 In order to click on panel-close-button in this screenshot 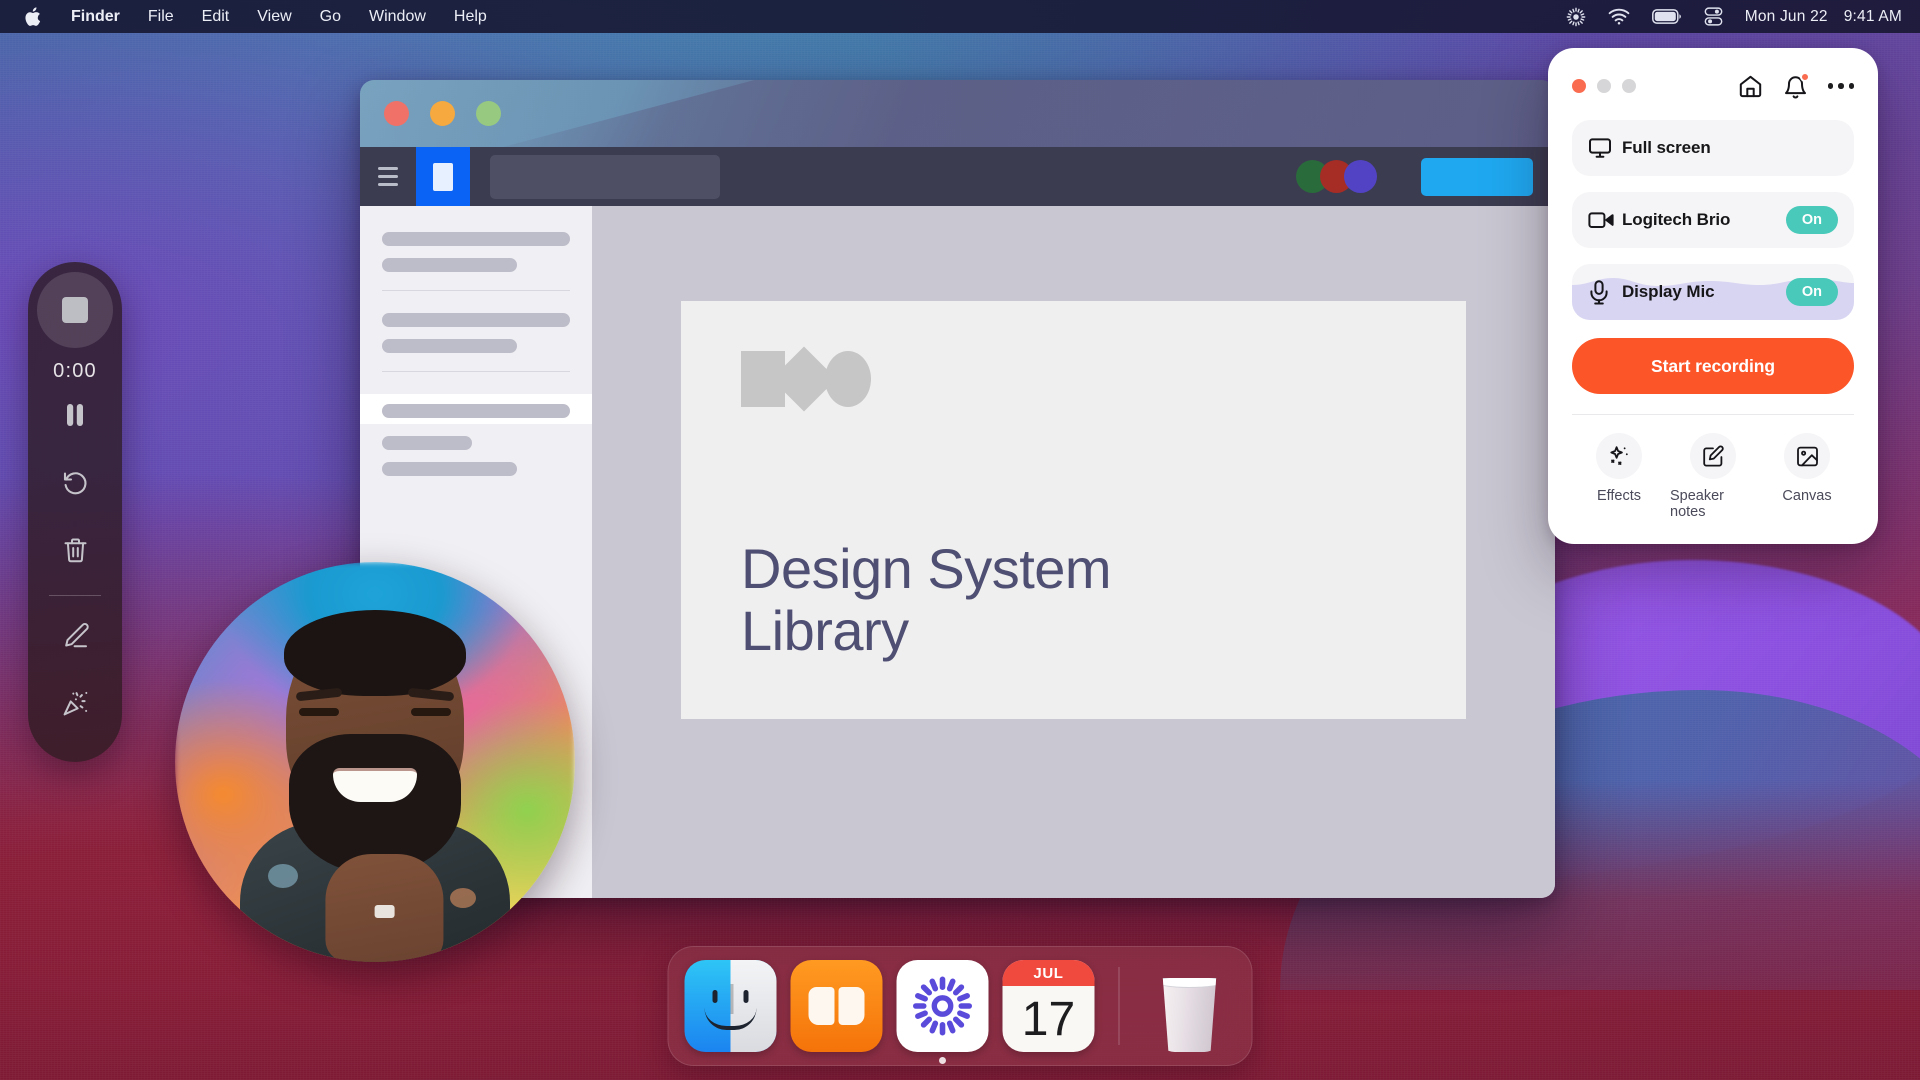, I will do `click(1579, 86)`.